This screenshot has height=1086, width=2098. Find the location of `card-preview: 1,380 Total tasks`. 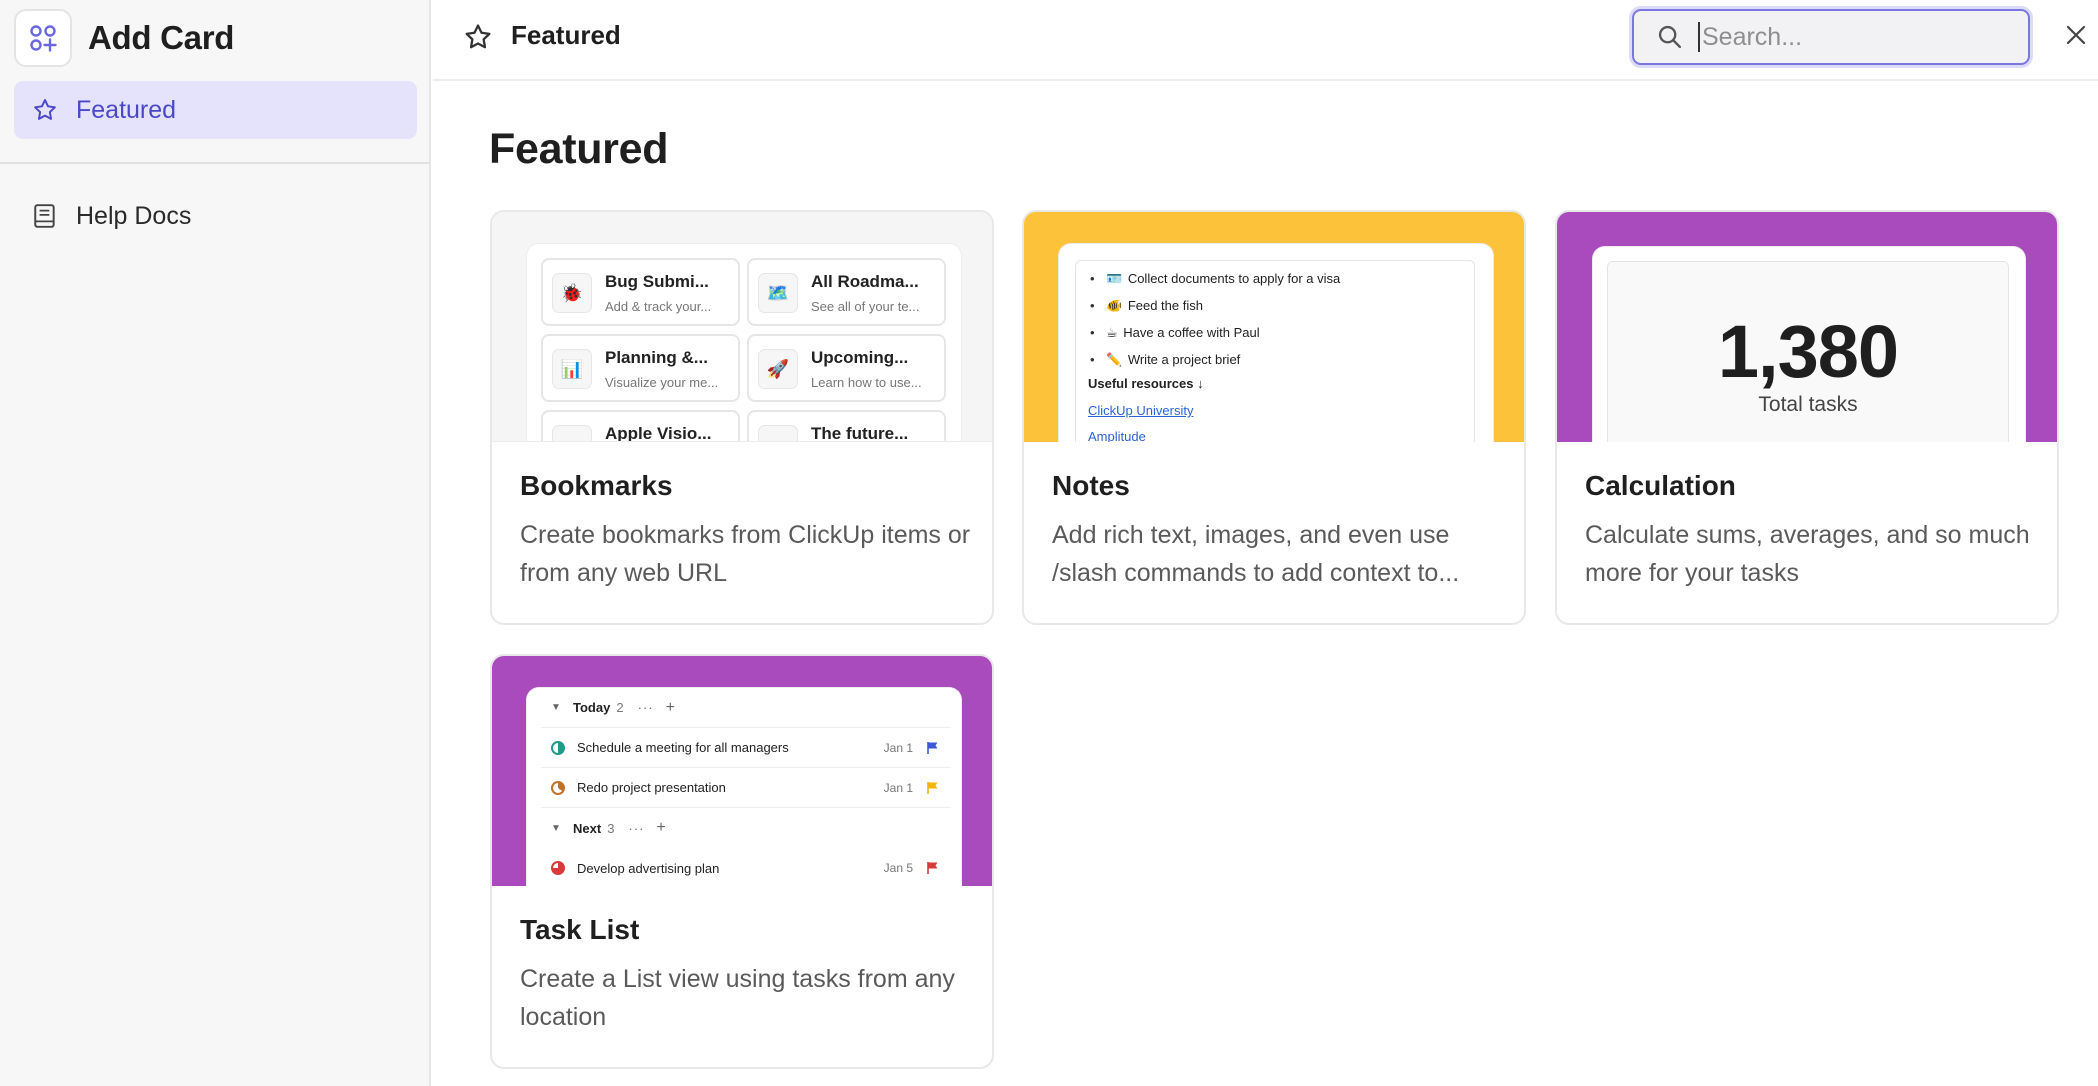

card-preview: 1,380 Total tasks is located at coordinates (1807, 327).